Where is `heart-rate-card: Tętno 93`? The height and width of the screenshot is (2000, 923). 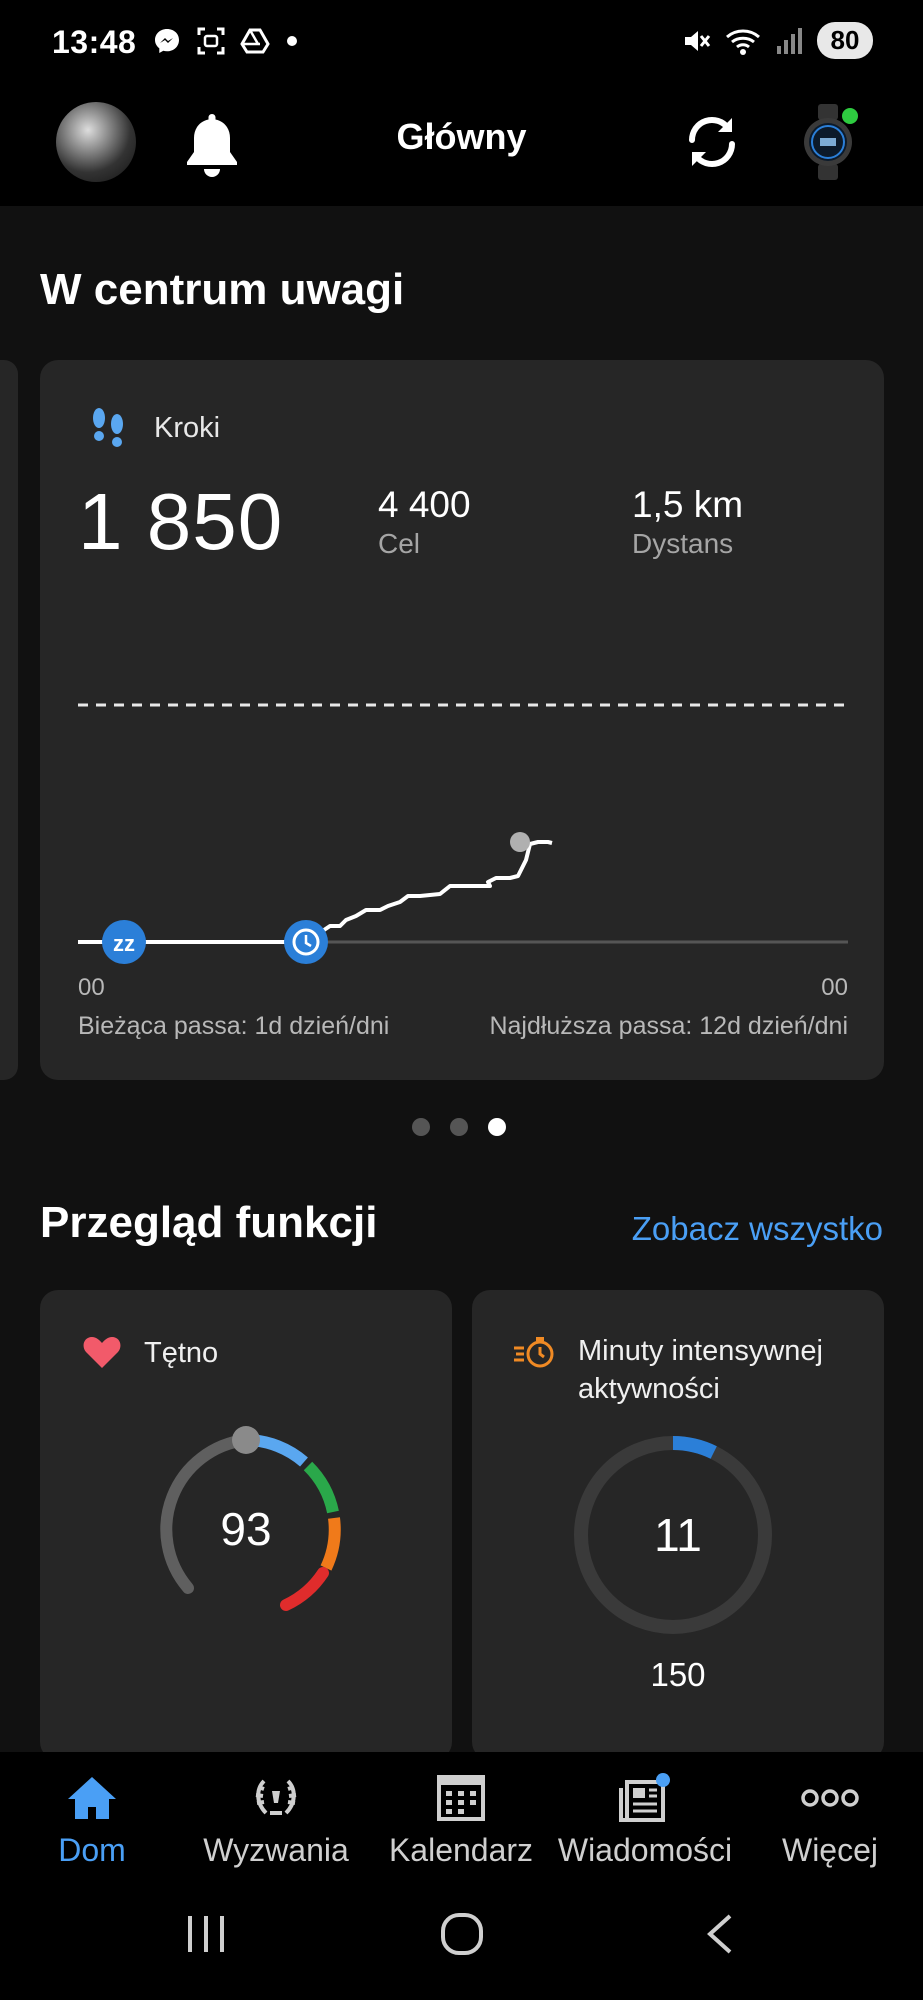 heart-rate-card: Tętno 93 is located at coordinates (246, 1525).